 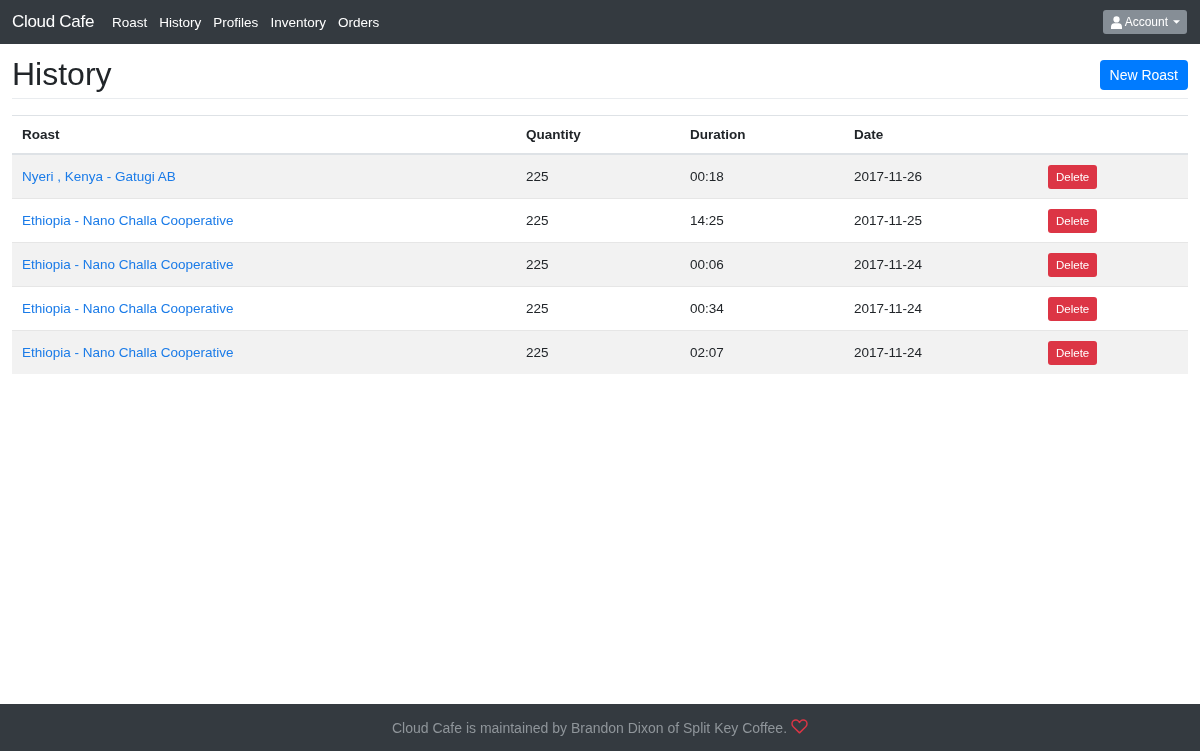 What do you see at coordinates (1116, 22) in the screenshot?
I see `user-icon` at bounding box center [1116, 22].